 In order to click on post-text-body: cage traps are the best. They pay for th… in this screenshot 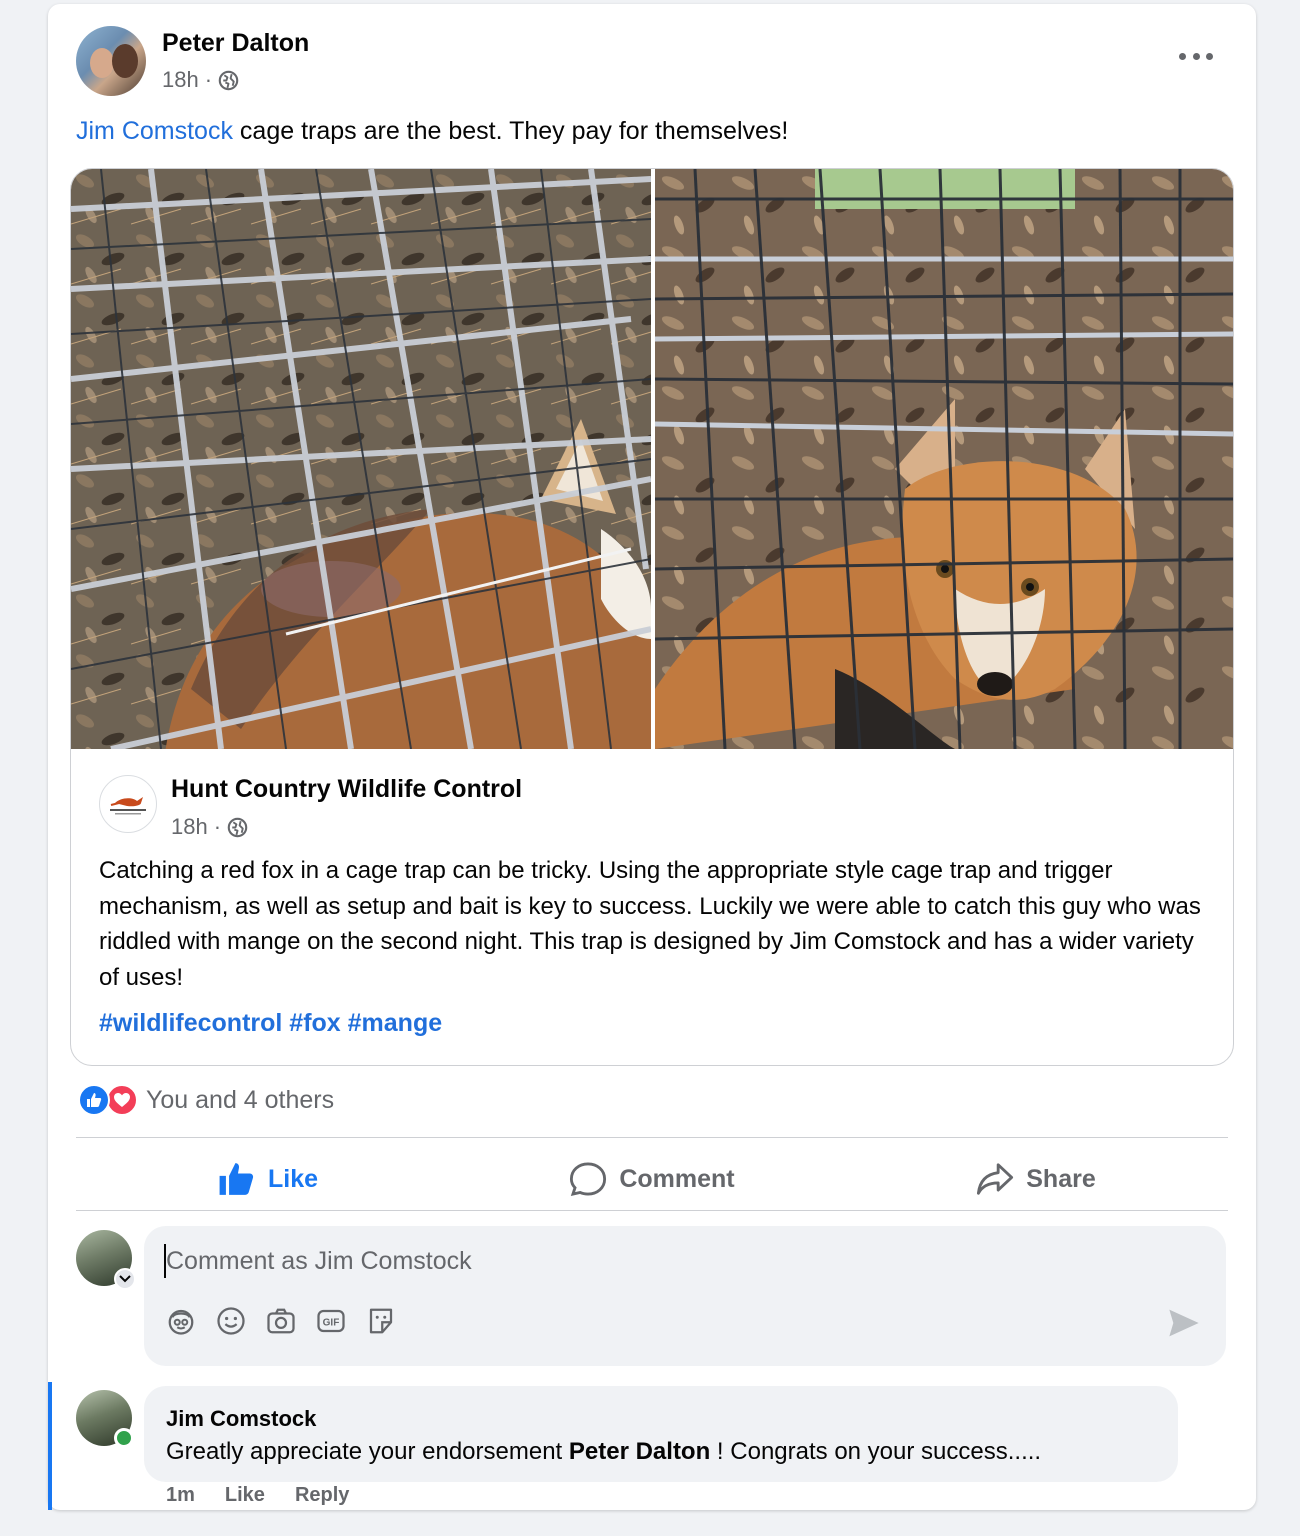, I will do `click(510, 131)`.